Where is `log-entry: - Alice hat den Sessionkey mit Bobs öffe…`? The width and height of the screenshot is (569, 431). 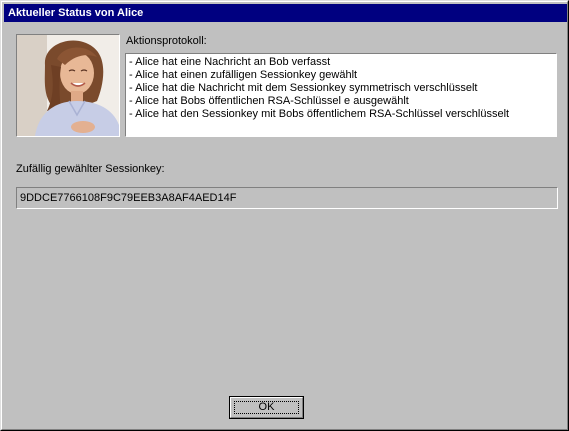 log-entry: - Alice hat den Sessionkey mit Bobs öffe… is located at coordinates (319, 114).